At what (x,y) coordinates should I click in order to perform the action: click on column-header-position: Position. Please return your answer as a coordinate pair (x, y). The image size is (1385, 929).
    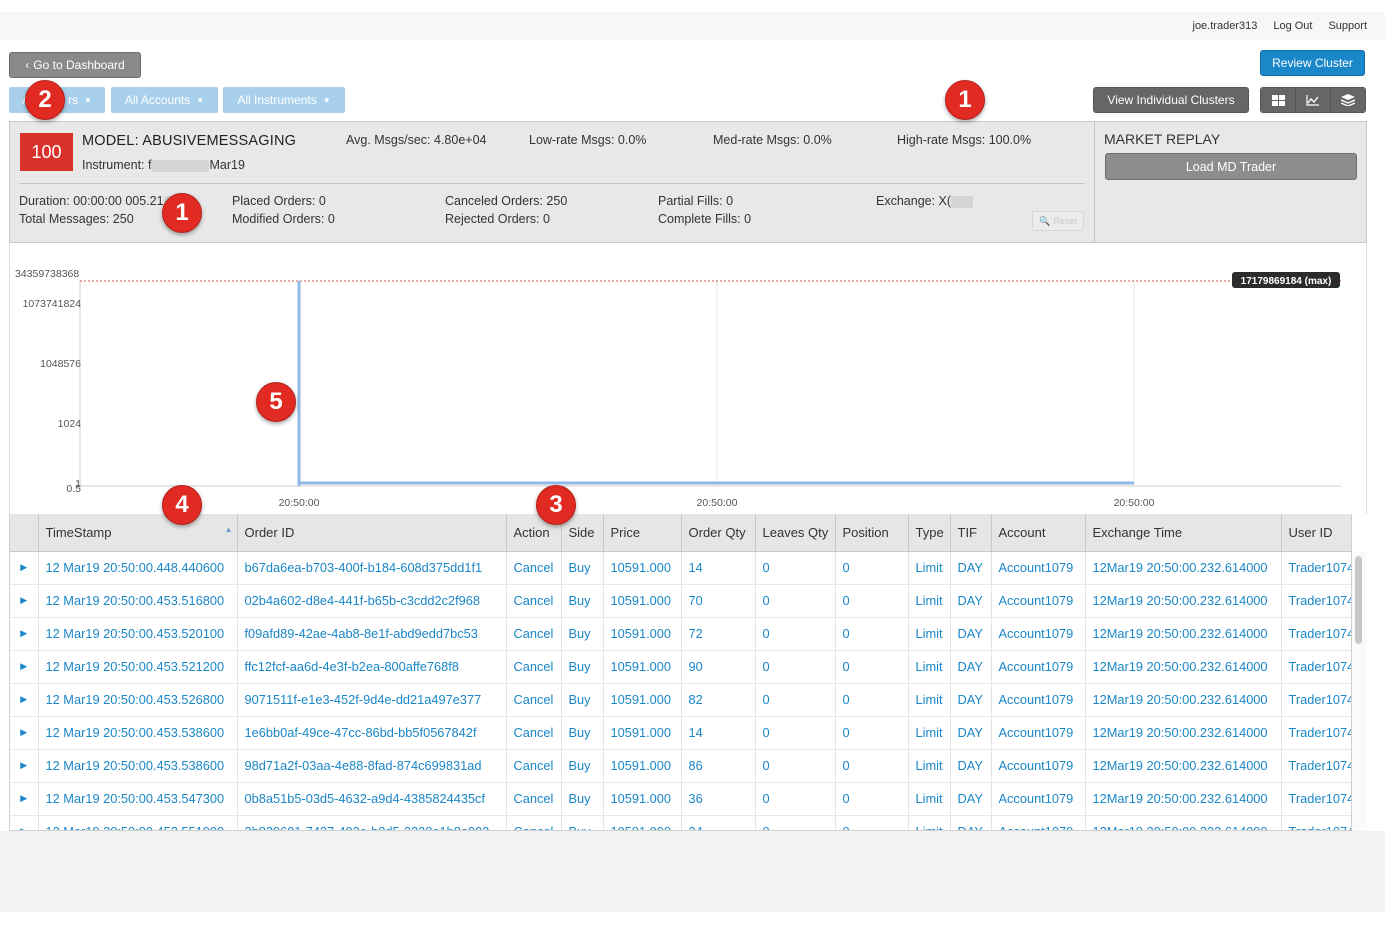
    Looking at the image, I should click on (872, 533).